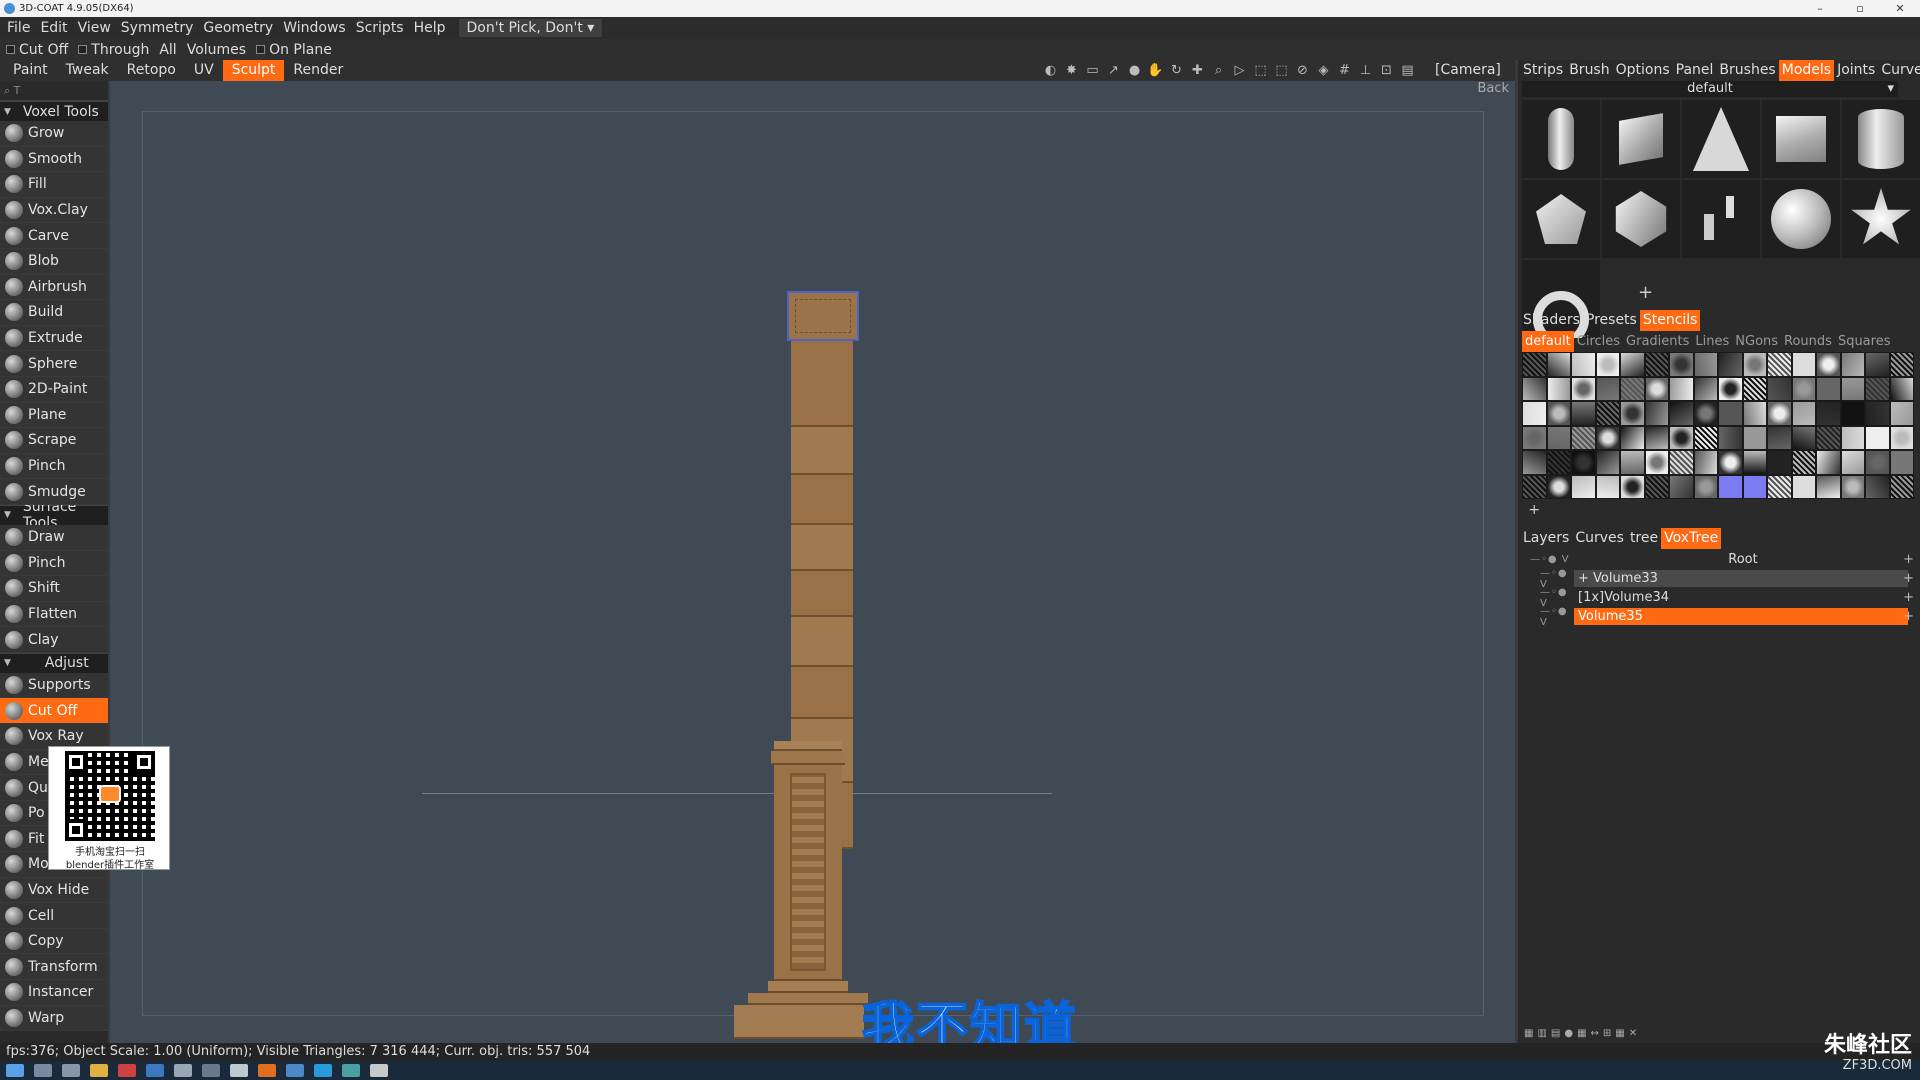 Image resolution: width=1920 pixels, height=1080 pixels. I want to click on rotate-icon: ↻, so click(1176, 70).